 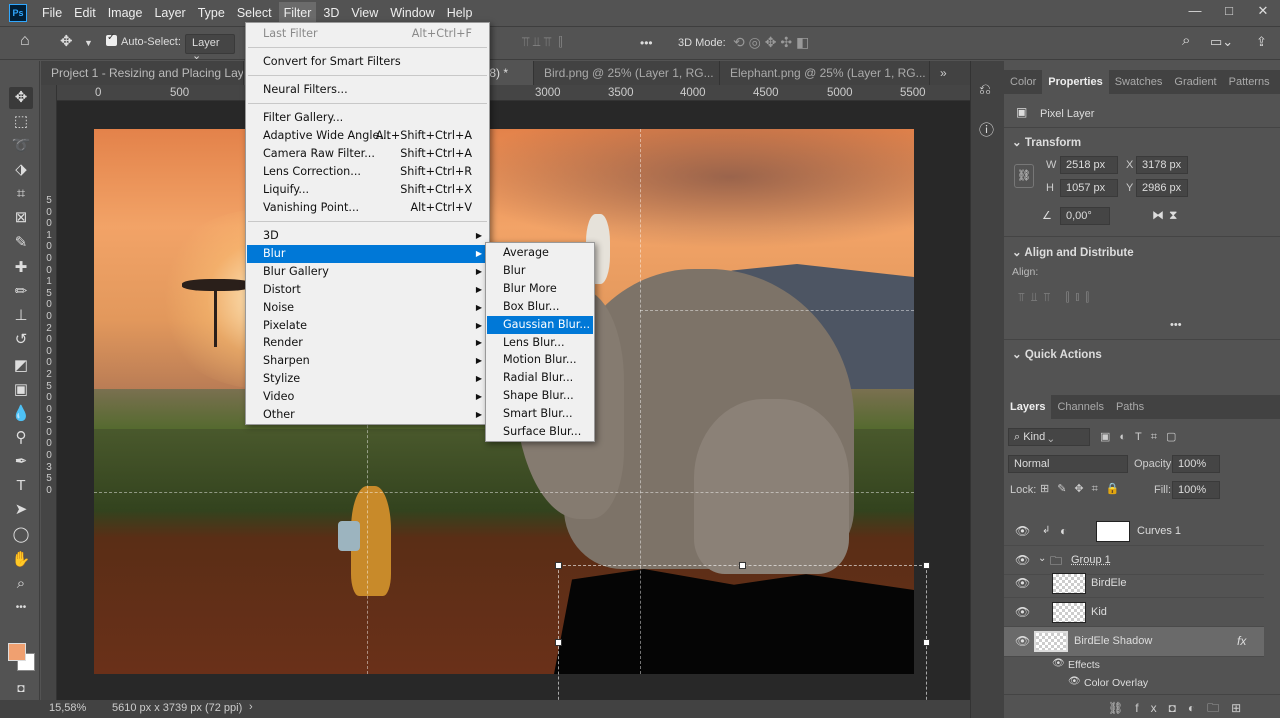 What do you see at coordinates (367, 136) in the screenshot?
I see `menu-item-adaptive-wide-angle: Adaptive Wide Angle... Alt+Shift+Ctrl+A` at bounding box center [367, 136].